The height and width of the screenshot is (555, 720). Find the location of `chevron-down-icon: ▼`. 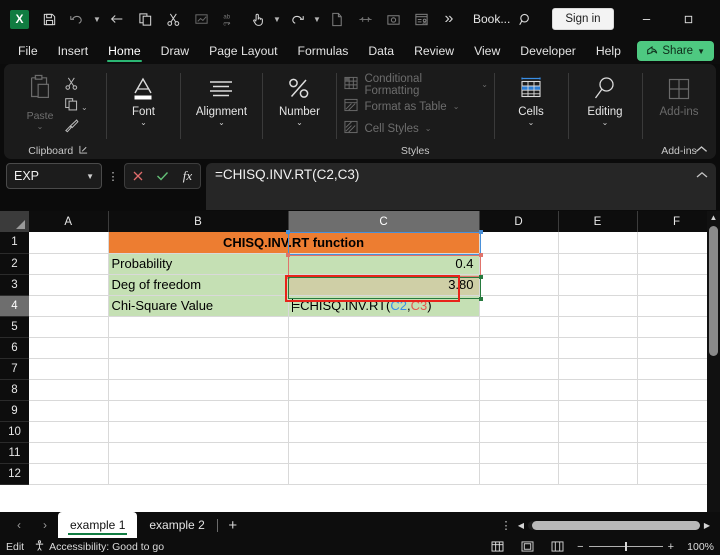

chevron-down-icon: ▼ is located at coordinates (90, 176).